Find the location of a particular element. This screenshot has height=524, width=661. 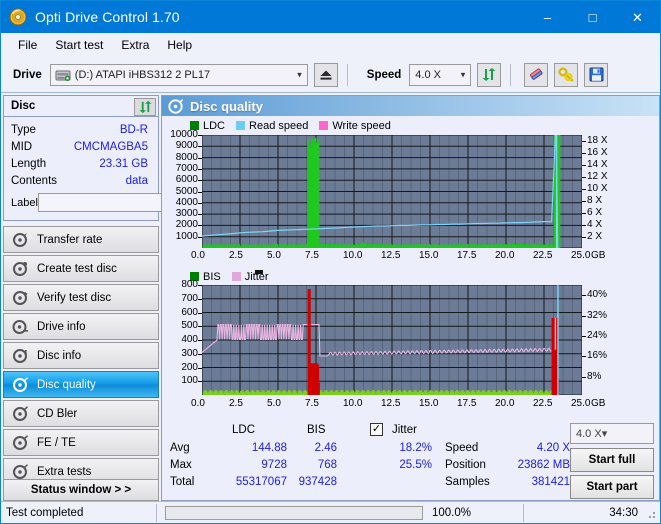

toolbar-separator is located at coordinates (511, 74).